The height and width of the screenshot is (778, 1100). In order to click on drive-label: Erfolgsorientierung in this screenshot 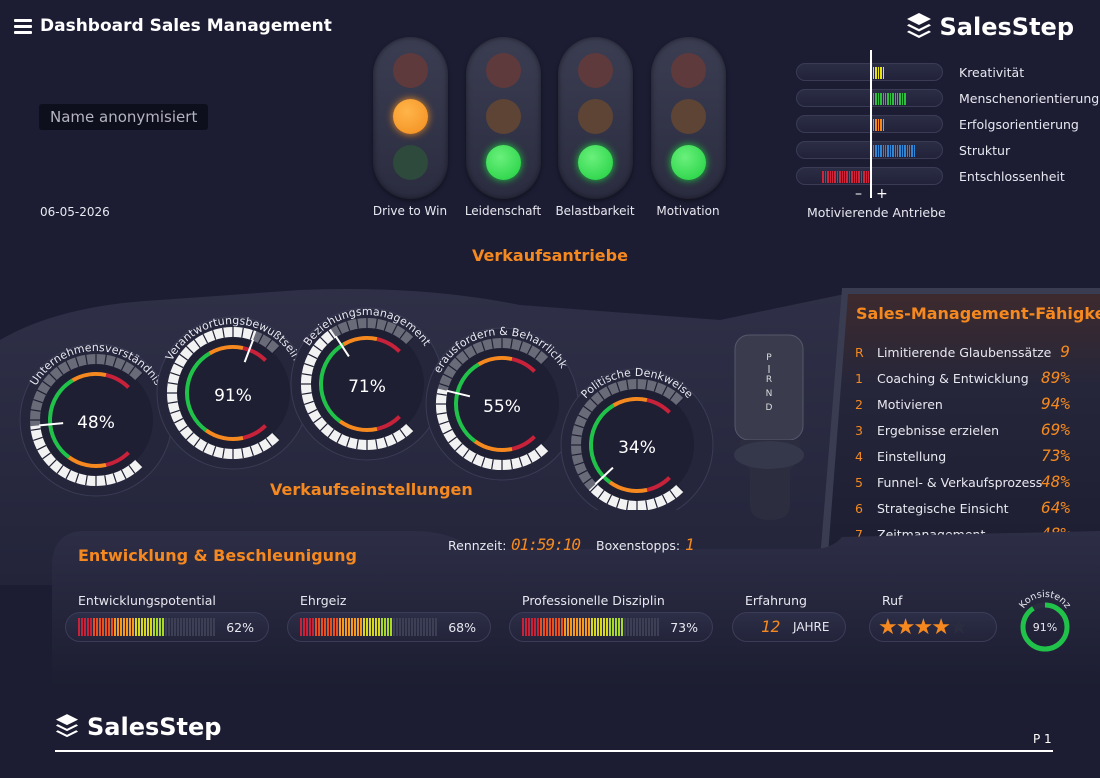, I will do `click(1019, 124)`.